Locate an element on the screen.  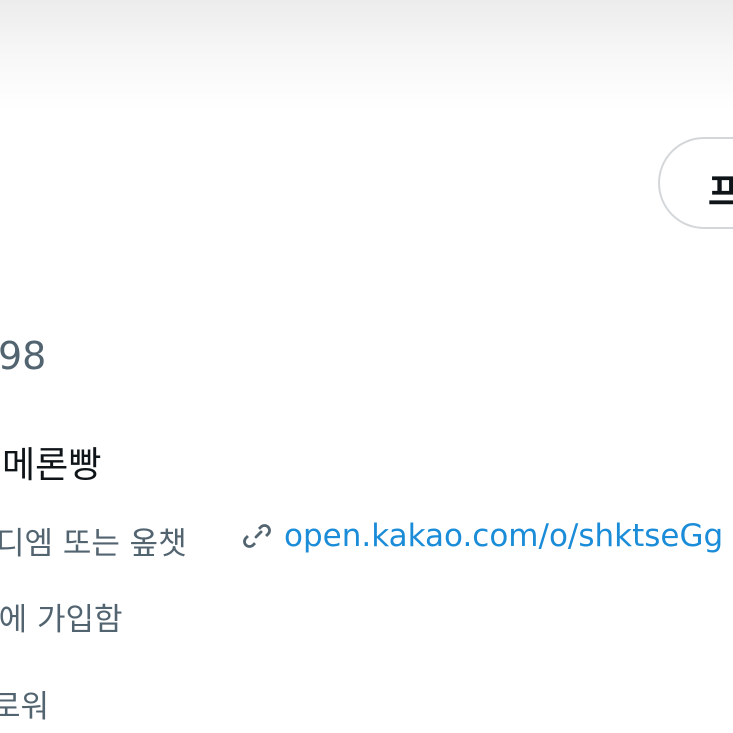
edit-profile-button: 프 is located at coordinates (695, 183).